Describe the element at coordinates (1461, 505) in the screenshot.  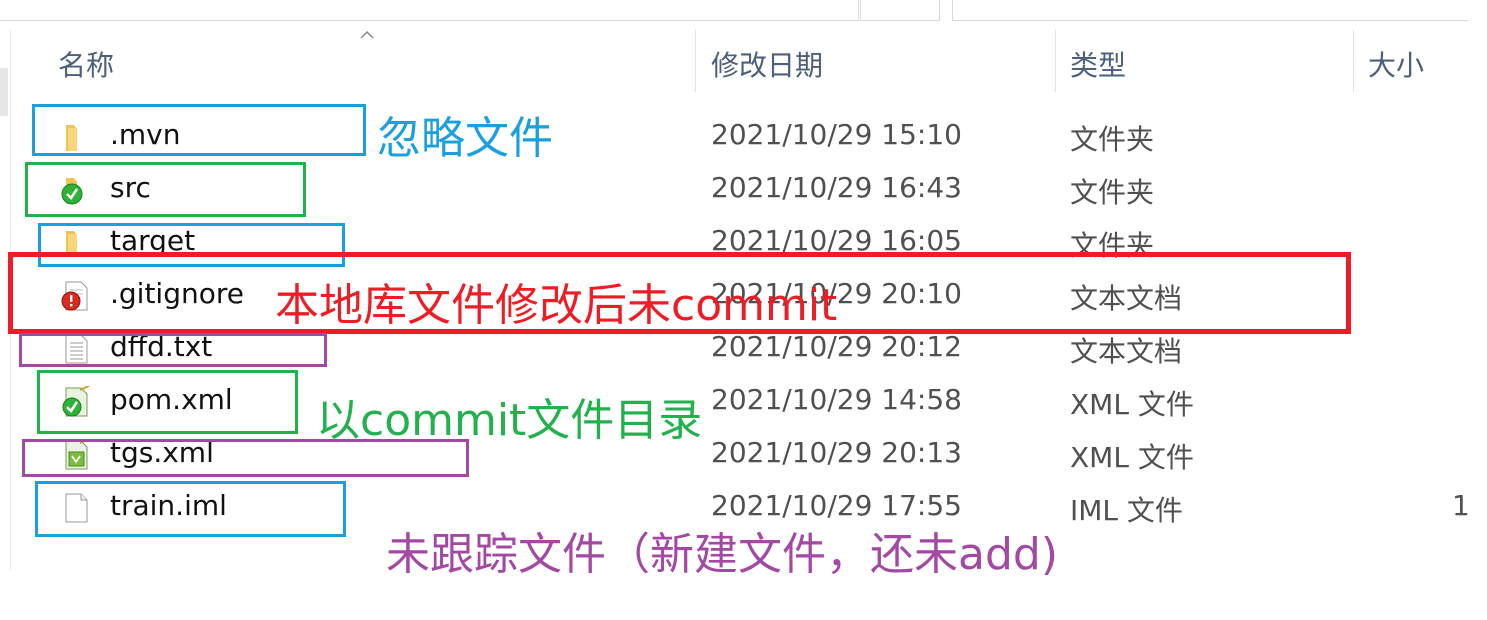
I see `file-size: 1` at that location.